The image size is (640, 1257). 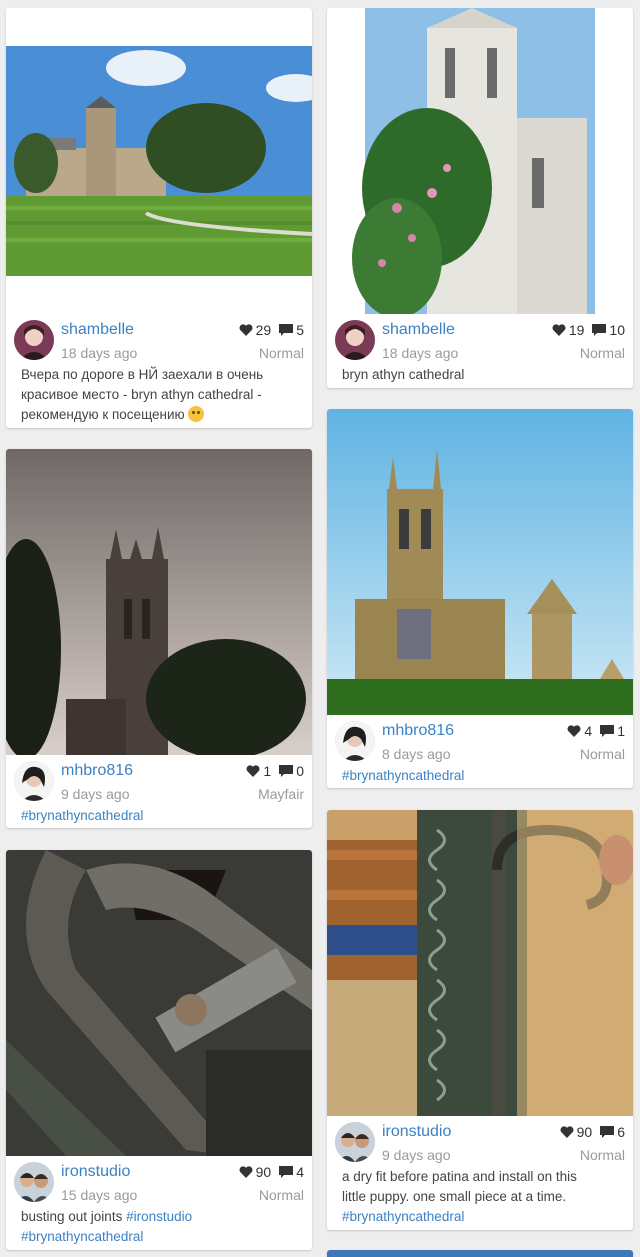 What do you see at coordinates (621, 731) in the screenshot?
I see `comment-count: 1` at bounding box center [621, 731].